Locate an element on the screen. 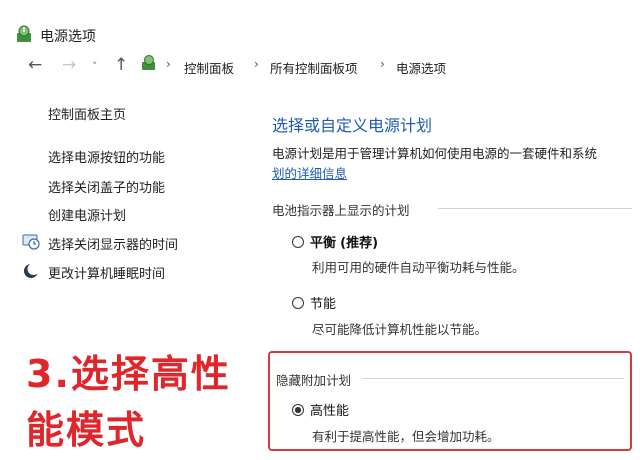 The width and height of the screenshot is (640, 460). power-options-icon is located at coordinates (24, 33).